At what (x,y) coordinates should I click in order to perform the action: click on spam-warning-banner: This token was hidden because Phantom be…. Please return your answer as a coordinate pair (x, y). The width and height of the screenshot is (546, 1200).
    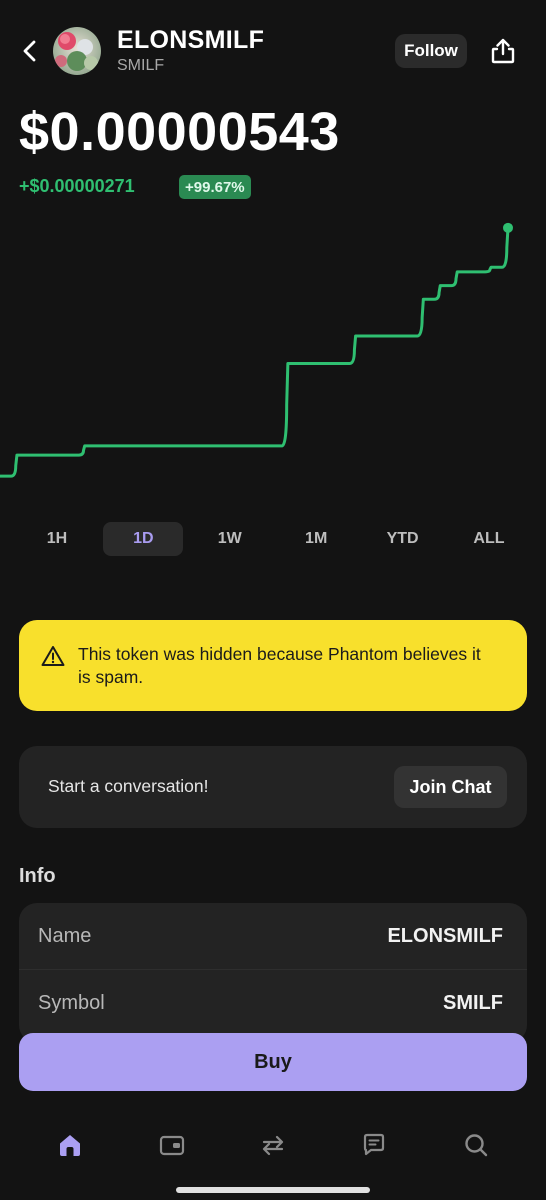
    Looking at the image, I should click on (273, 665).